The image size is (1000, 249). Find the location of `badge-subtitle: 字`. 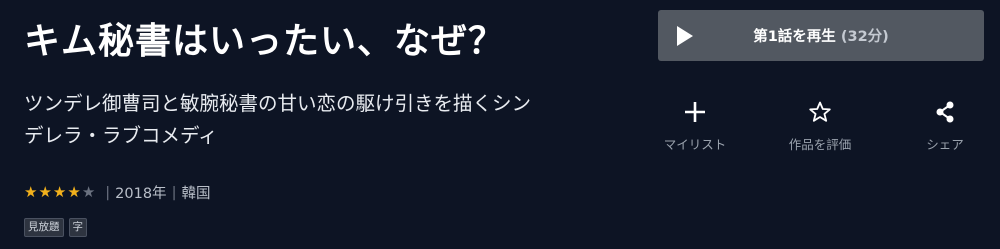

badge-subtitle: 字 is located at coordinates (77, 227).